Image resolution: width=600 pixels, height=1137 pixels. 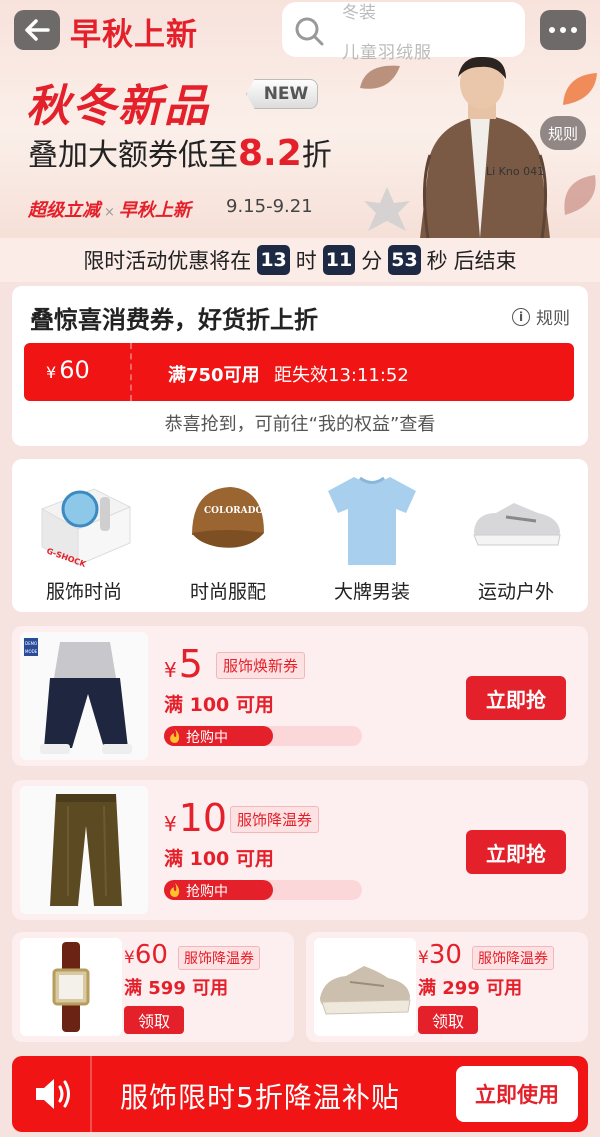 I want to click on brand-logo-text: DEMO, so click(x=31, y=643).